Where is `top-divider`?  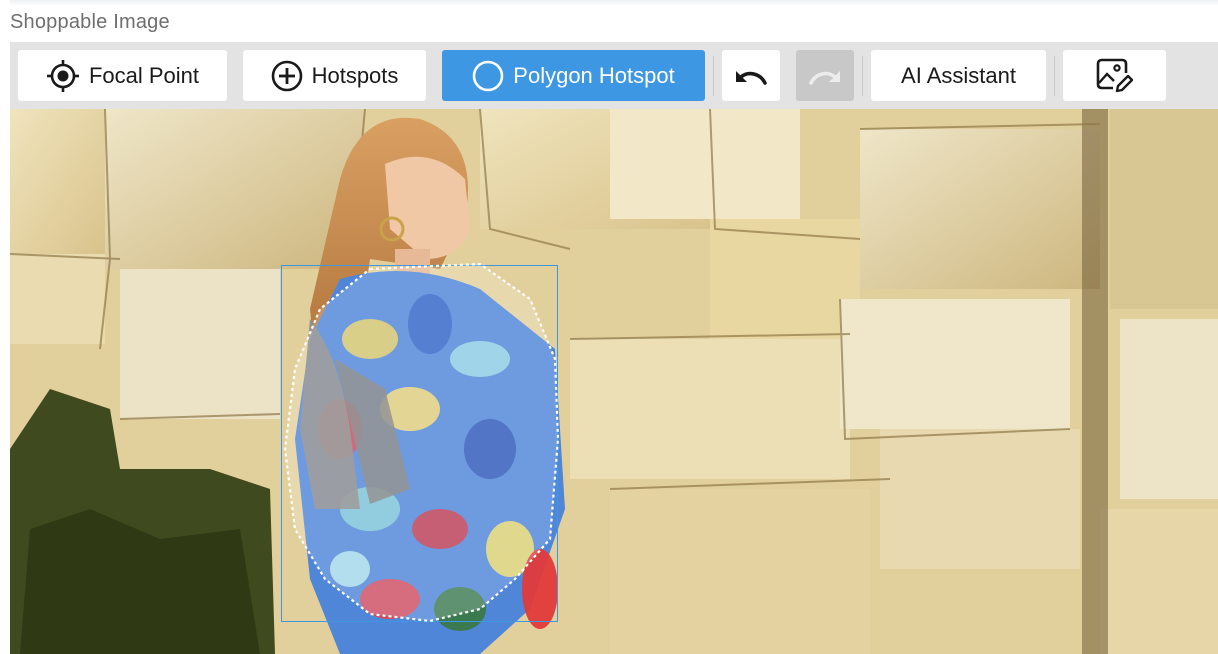
top-divider is located at coordinates (614, 3).